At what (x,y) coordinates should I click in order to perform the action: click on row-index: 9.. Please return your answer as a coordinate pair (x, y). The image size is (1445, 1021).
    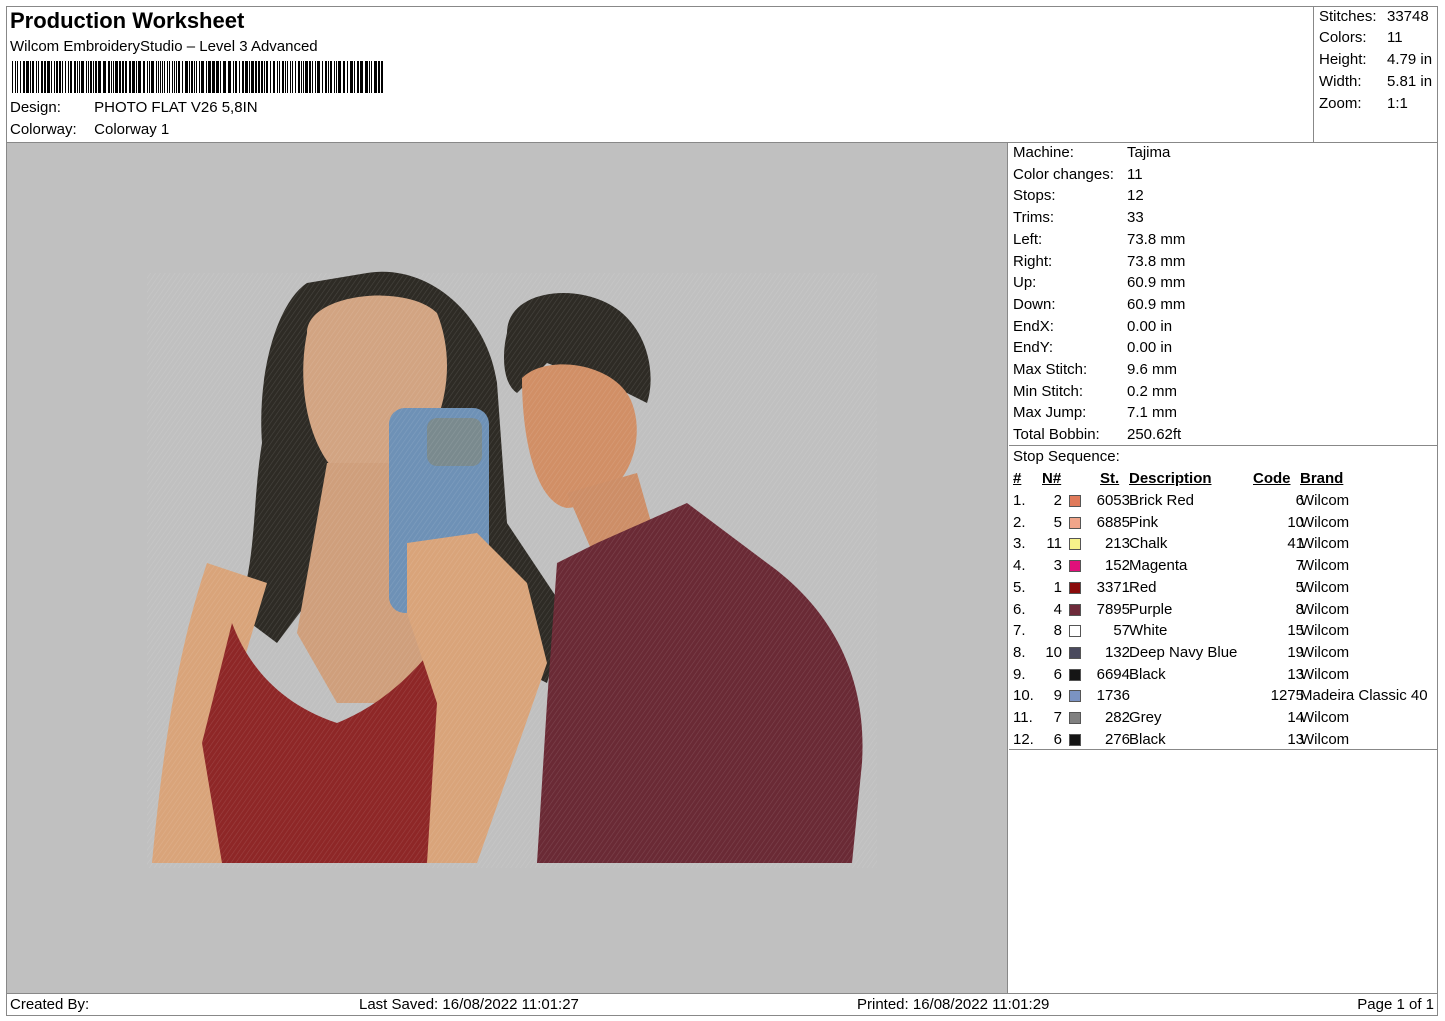
    Looking at the image, I should click on (1019, 674).